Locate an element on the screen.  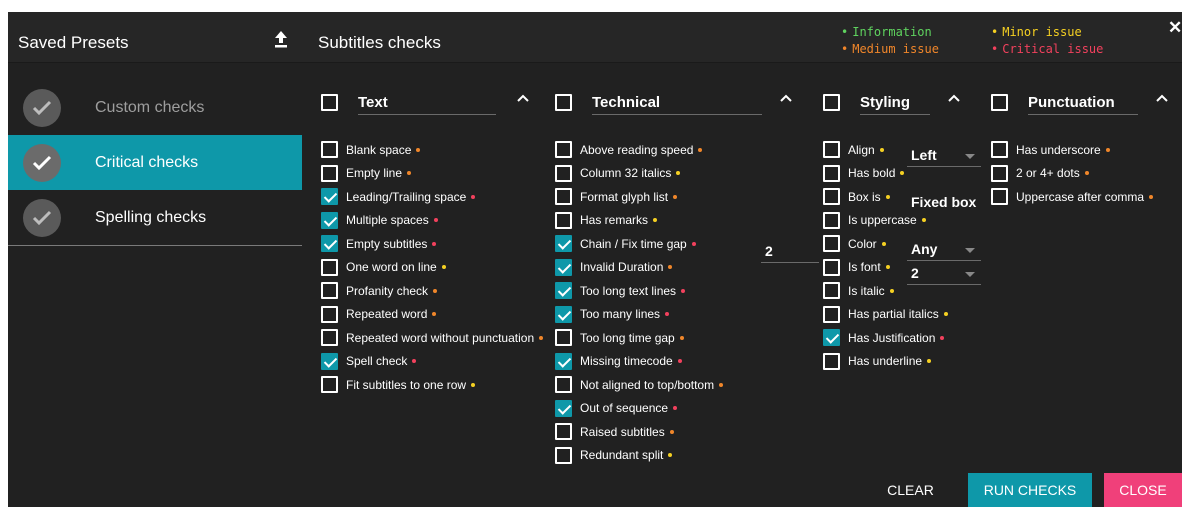
text-select-all-checkbox is located at coordinates (329, 102).